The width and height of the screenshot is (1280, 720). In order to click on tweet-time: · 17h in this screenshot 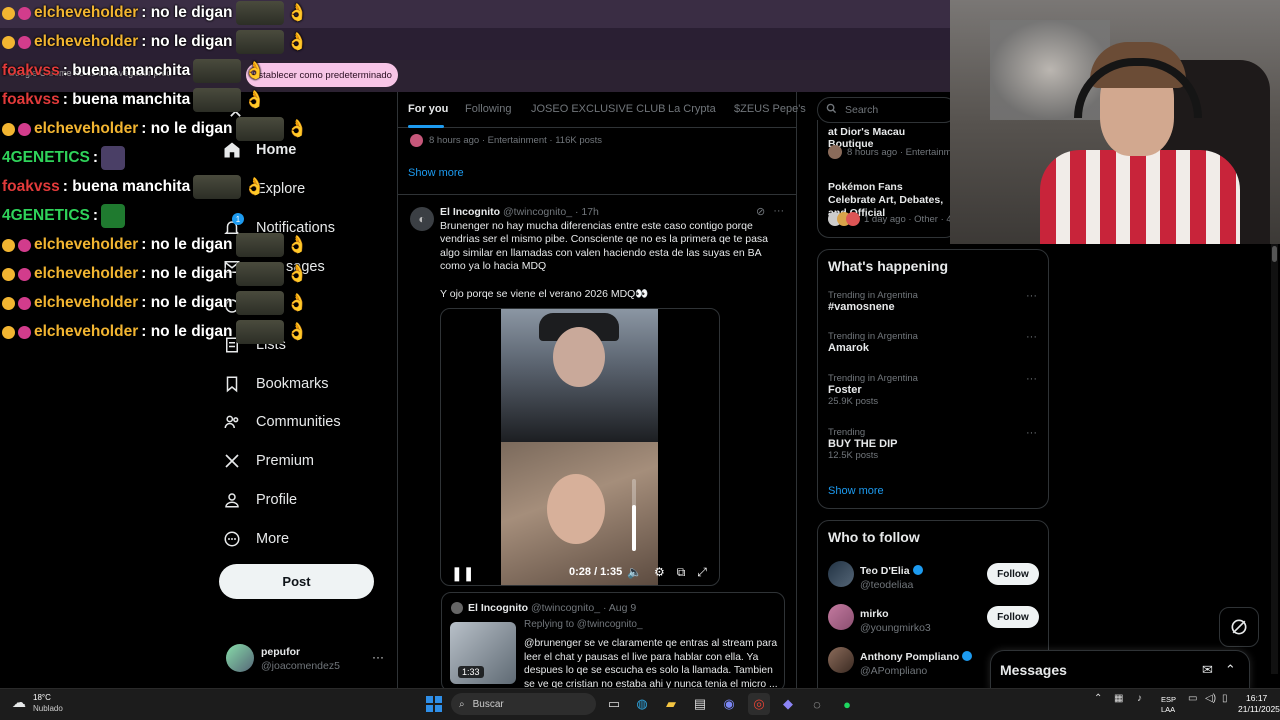, I will do `click(587, 212)`.